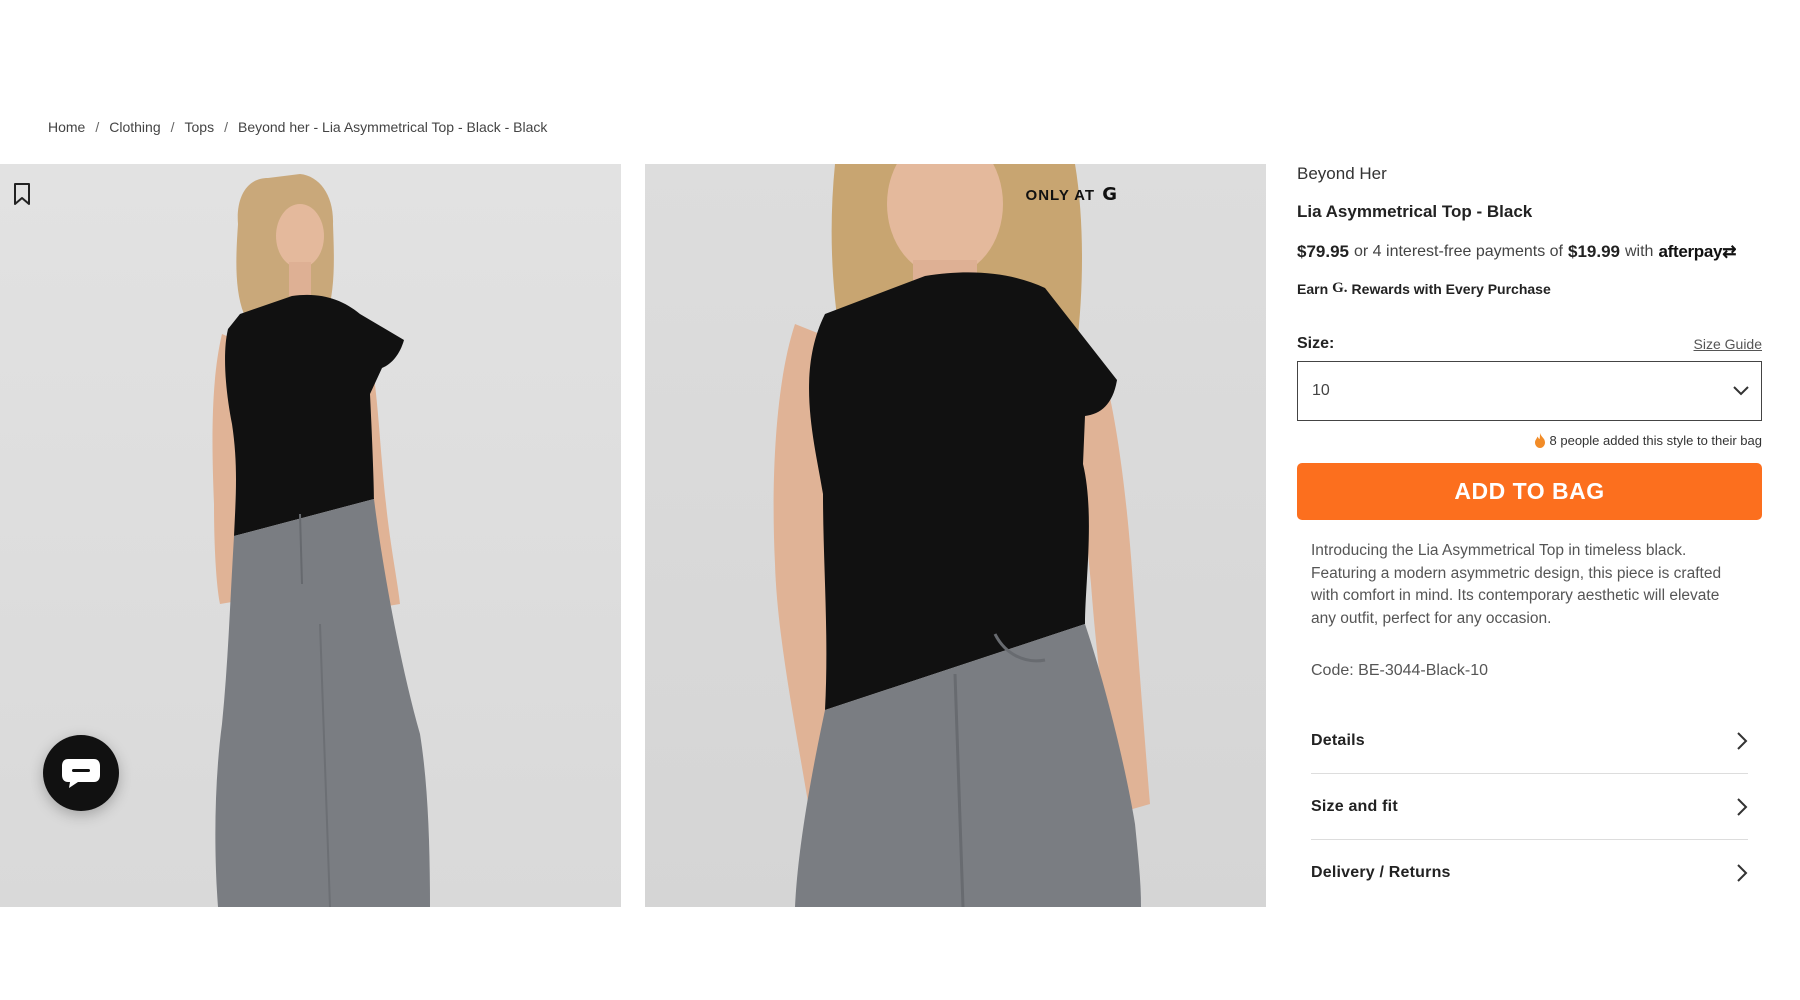  Describe the element at coordinates (1741, 391) in the screenshot. I see `chevron-down-icon` at that location.